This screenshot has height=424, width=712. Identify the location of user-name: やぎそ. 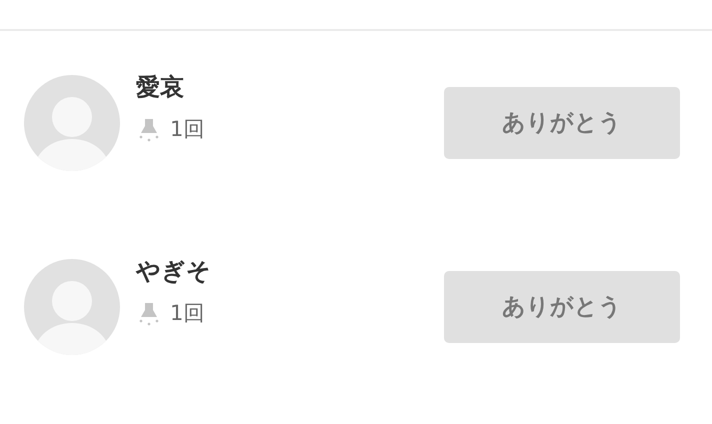
(173, 271).